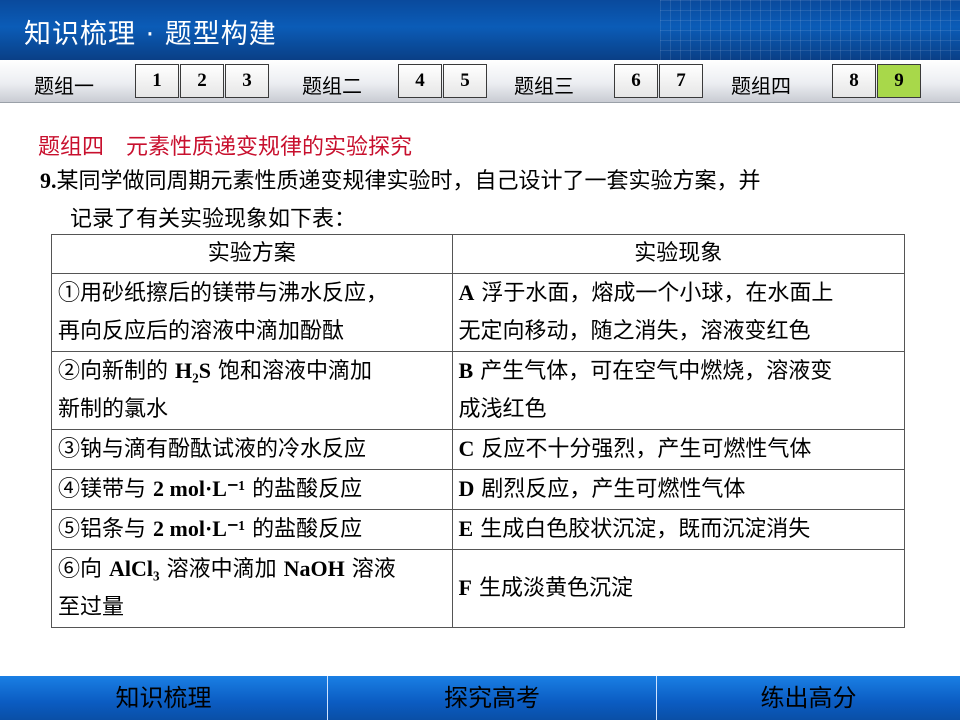 The width and height of the screenshot is (960, 720). Describe the element at coordinates (465, 81) in the screenshot. I see `question-5-button: 5` at that location.